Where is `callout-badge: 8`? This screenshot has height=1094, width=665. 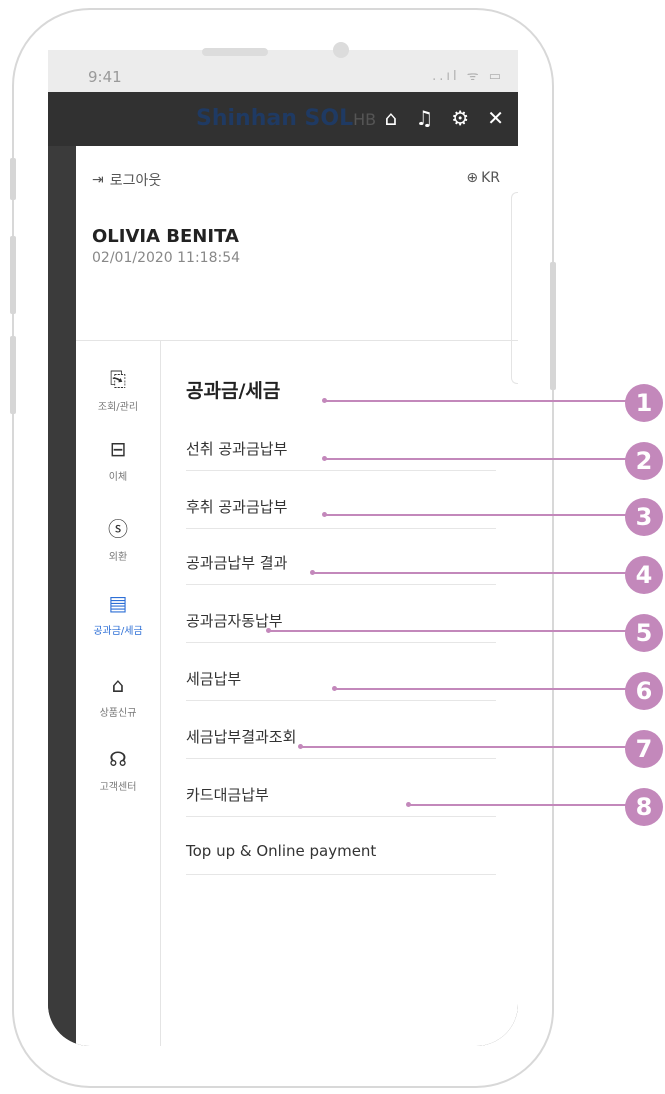 callout-badge: 8 is located at coordinates (644, 807).